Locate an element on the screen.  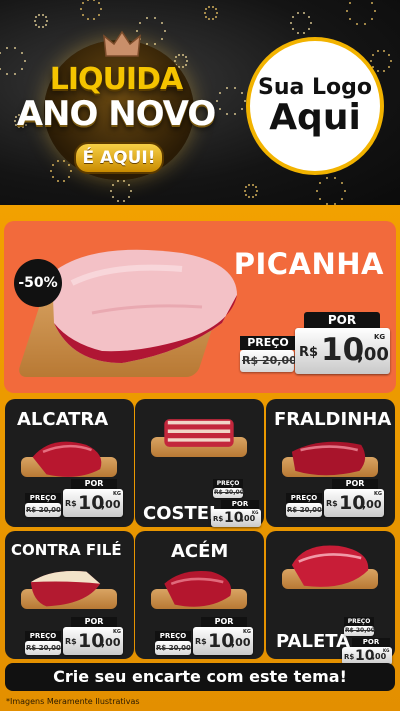
new-price: R$ 10 ,00 KG is located at coordinates (342, 351).